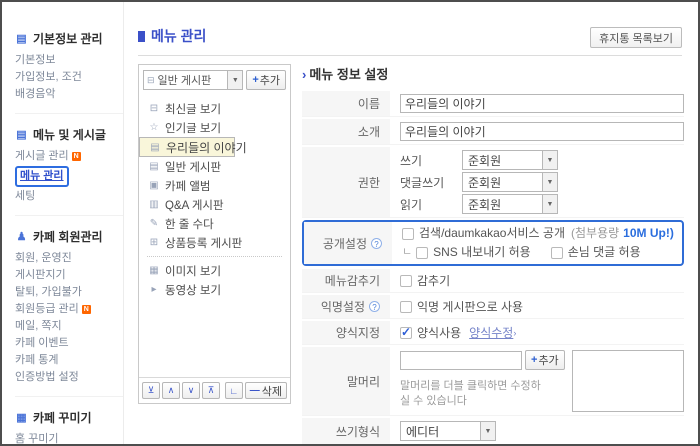 The height and width of the screenshot is (446, 700). What do you see at coordinates (422, 252) in the screenshot?
I see `sns-export-checkbox` at bounding box center [422, 252].